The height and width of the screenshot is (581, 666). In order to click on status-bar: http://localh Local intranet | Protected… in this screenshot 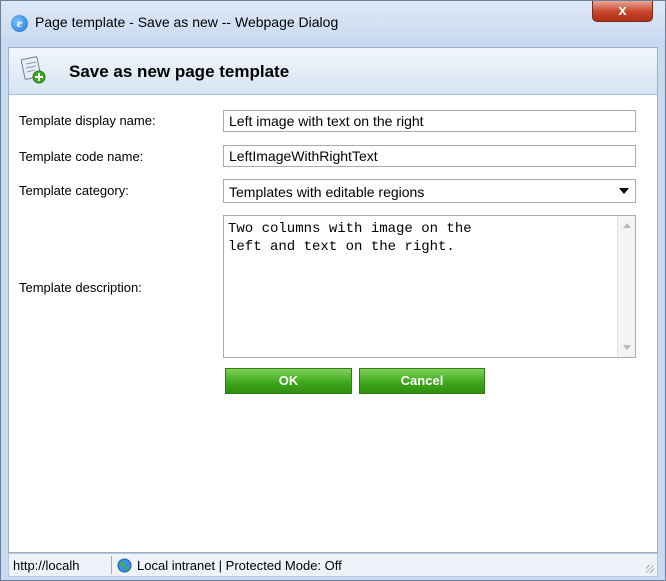, I will do `click(333, 565)`.